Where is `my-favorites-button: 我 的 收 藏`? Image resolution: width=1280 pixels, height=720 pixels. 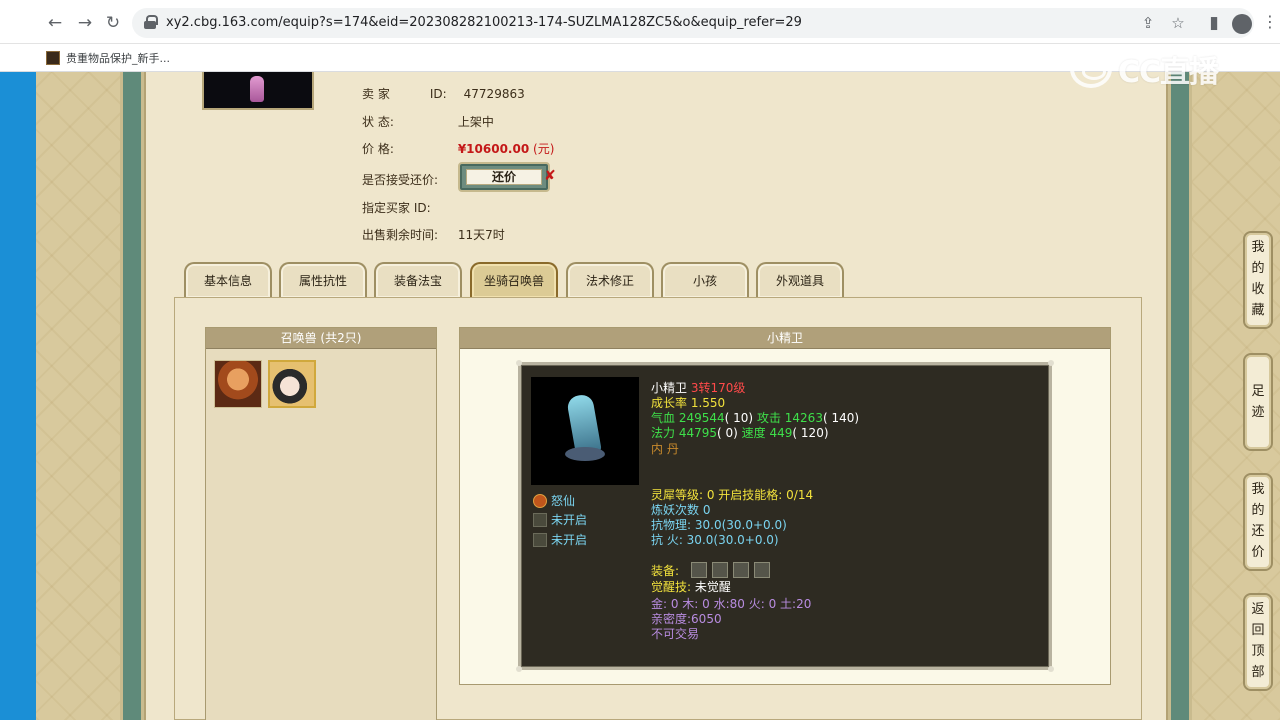
my-favorites-button: 我 的 收 藏 is located at coordinates (1258, 280).